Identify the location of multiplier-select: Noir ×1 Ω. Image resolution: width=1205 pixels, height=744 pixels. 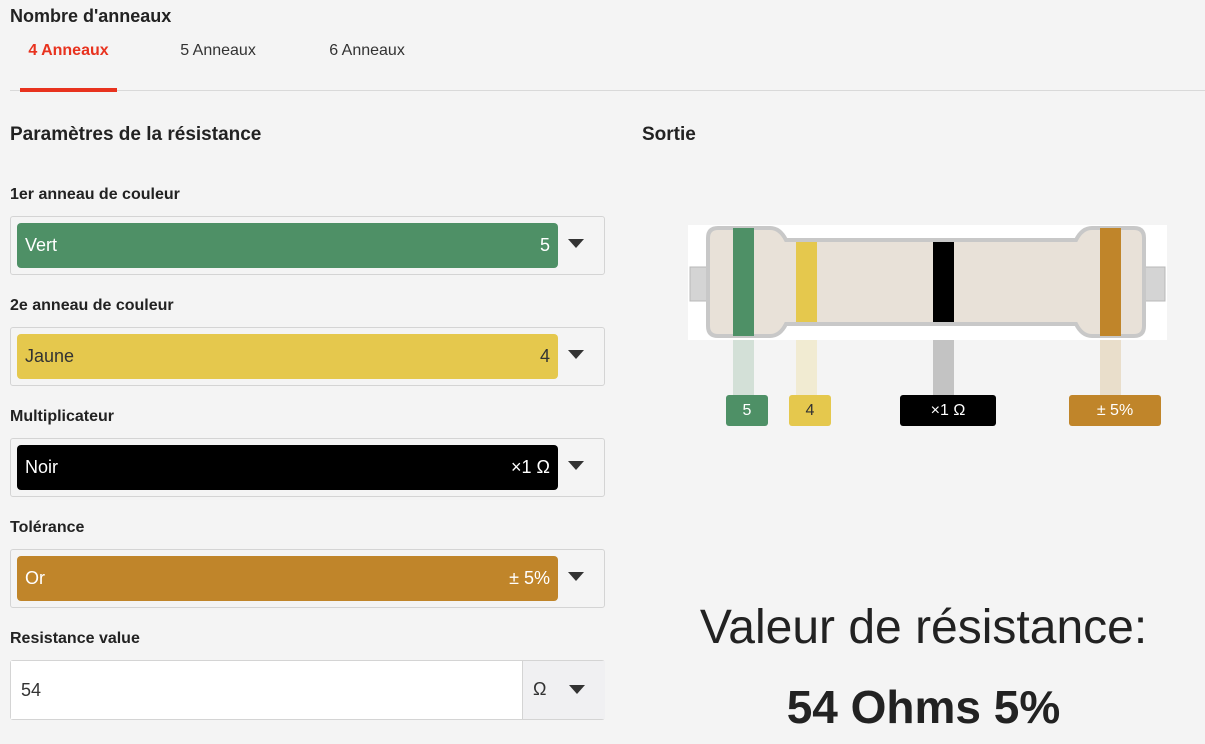
(307, 467).